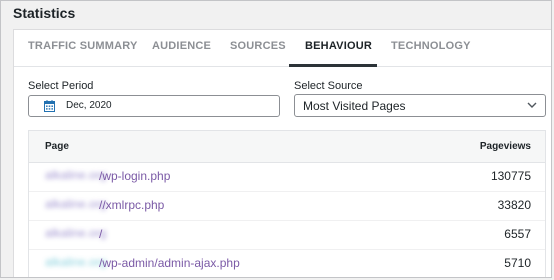  I want to click on period-picker: Dec, 2020, so click(154, 106).